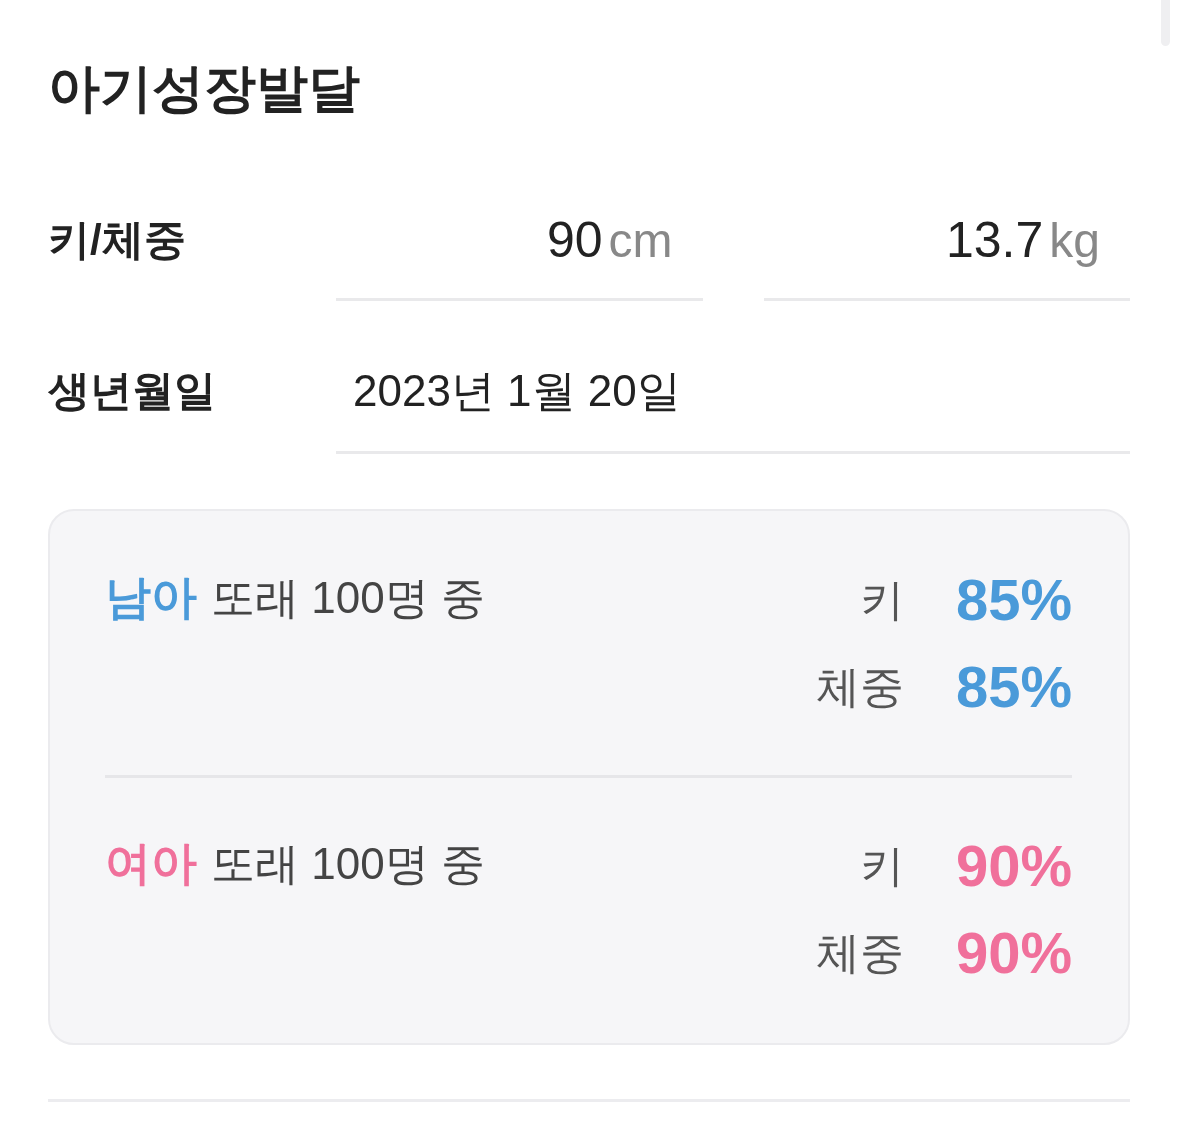 The width and height of the screenshot is (1179, 1124). I want to click on field-label: 생년월일, so click(132, 391).